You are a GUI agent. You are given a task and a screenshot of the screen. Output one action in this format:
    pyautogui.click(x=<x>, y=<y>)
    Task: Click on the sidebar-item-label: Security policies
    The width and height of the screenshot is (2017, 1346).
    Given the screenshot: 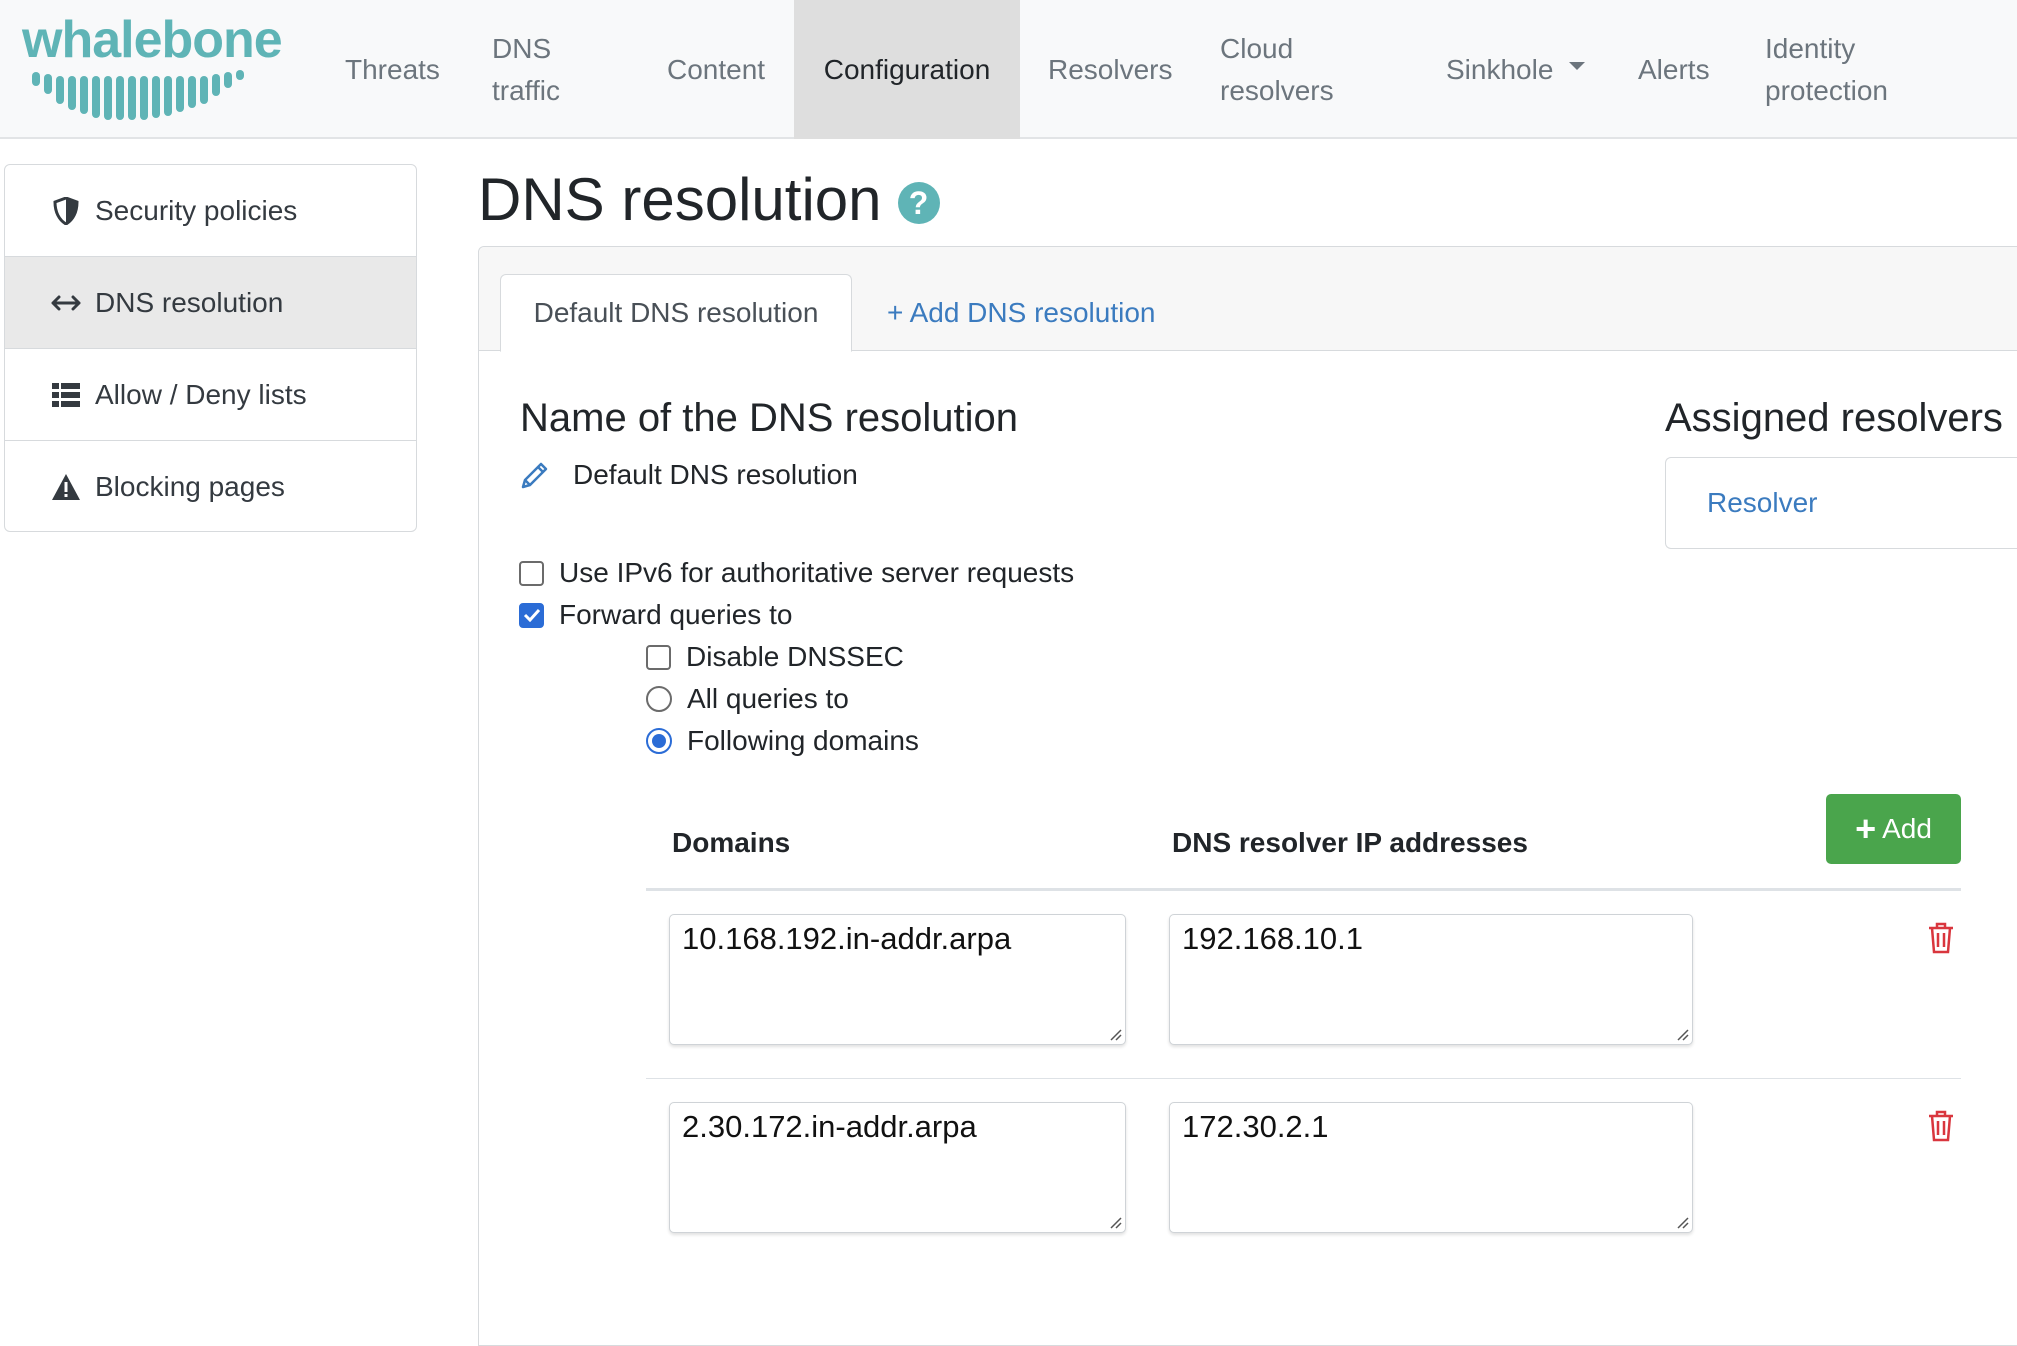 What is the action you would take?
    pyautogui.click(x=196, y=210)
    